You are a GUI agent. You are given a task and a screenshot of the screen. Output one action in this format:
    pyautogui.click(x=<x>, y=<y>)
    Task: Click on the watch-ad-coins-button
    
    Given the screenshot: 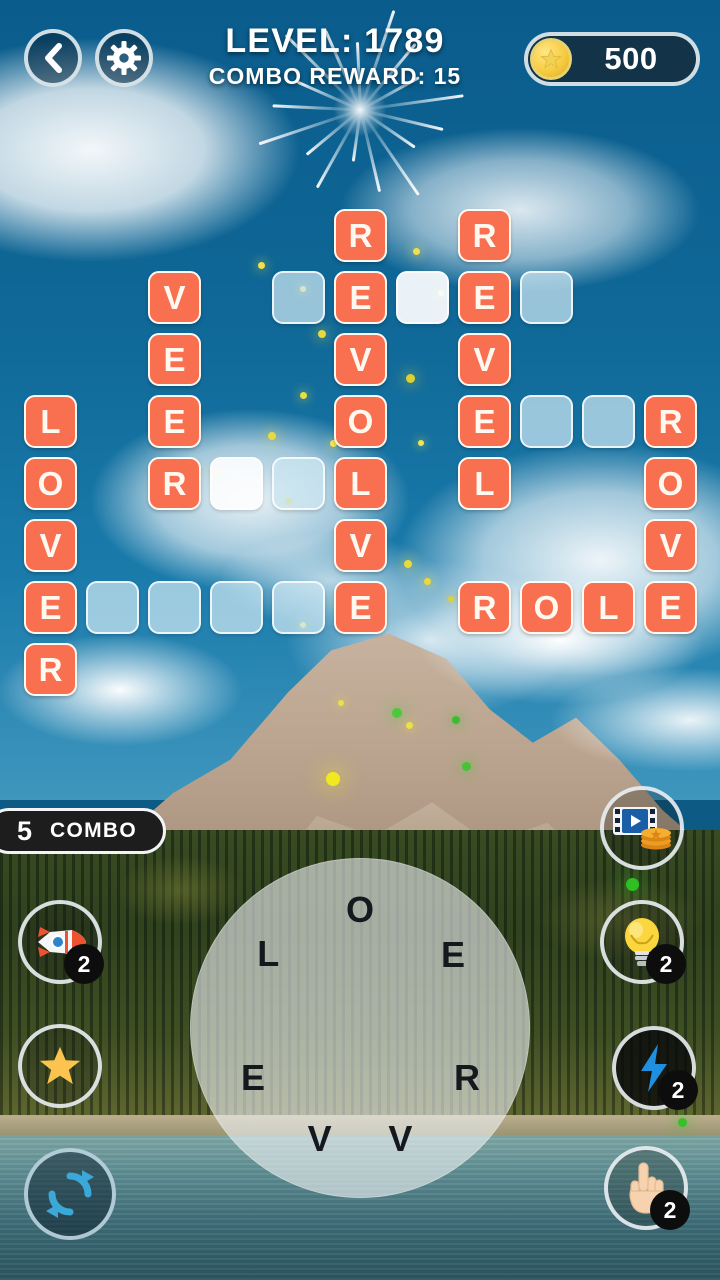 What is the action you would take?
    pyautogui.click(x=642, y=828)
    